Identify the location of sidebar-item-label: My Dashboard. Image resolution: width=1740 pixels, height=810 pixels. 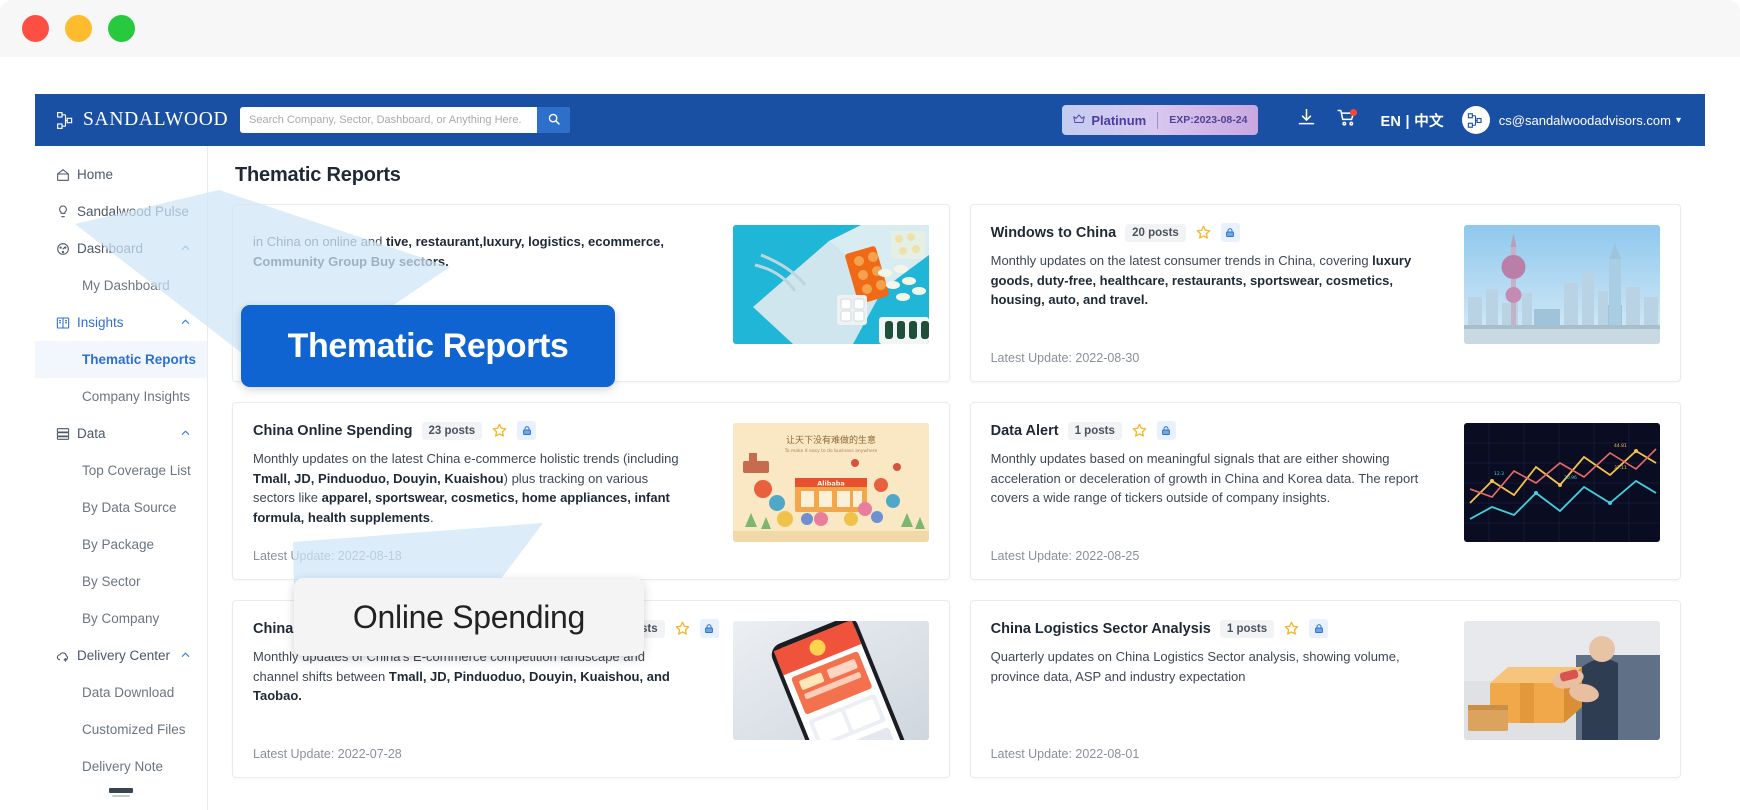
(126, 285).